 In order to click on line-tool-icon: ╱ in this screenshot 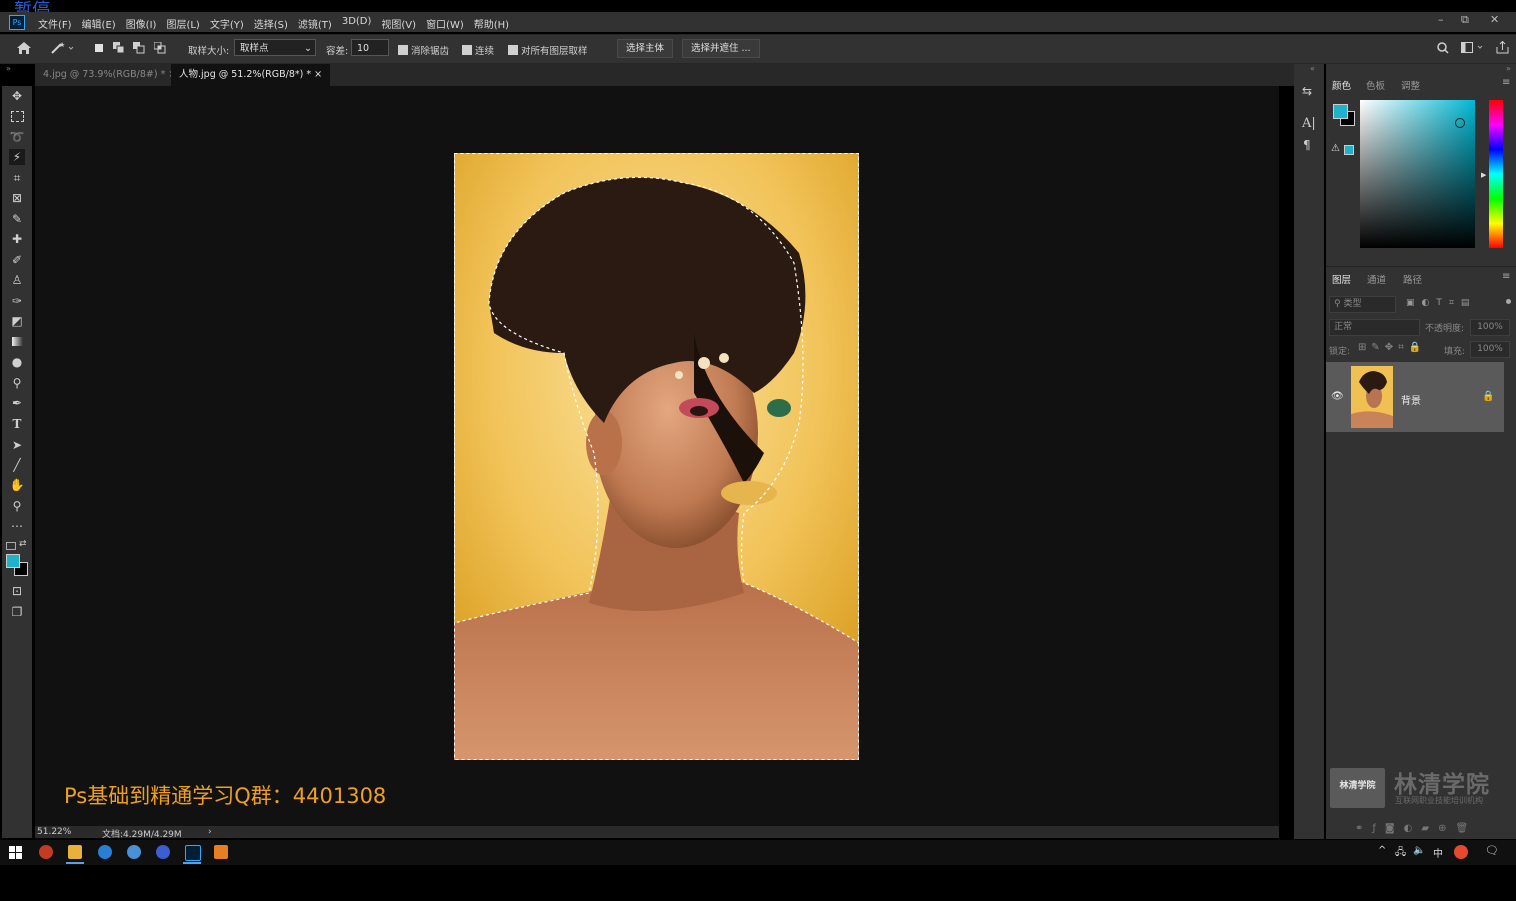, I will do `click(17, 465)`.